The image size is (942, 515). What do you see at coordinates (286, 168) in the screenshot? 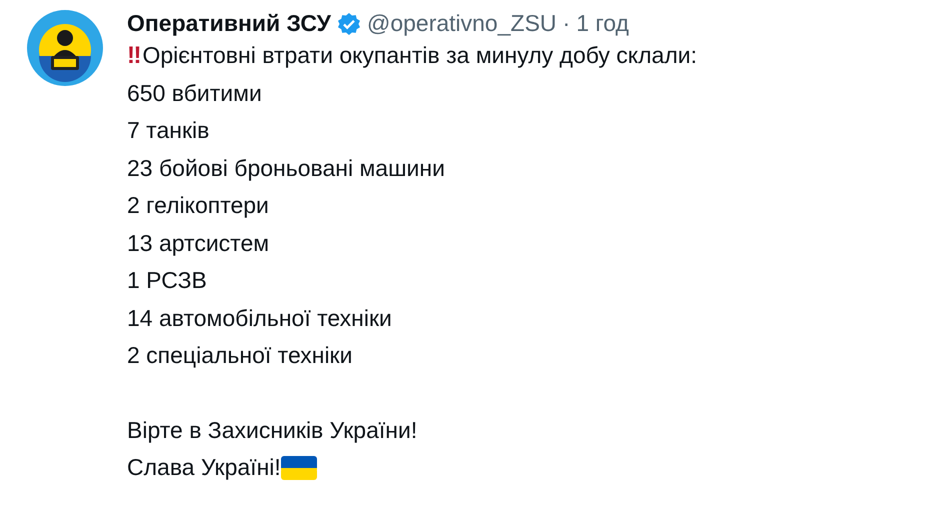
I see `tweet-text-line: 23 бойові броньовані машини` at bounding box center [286, 168].